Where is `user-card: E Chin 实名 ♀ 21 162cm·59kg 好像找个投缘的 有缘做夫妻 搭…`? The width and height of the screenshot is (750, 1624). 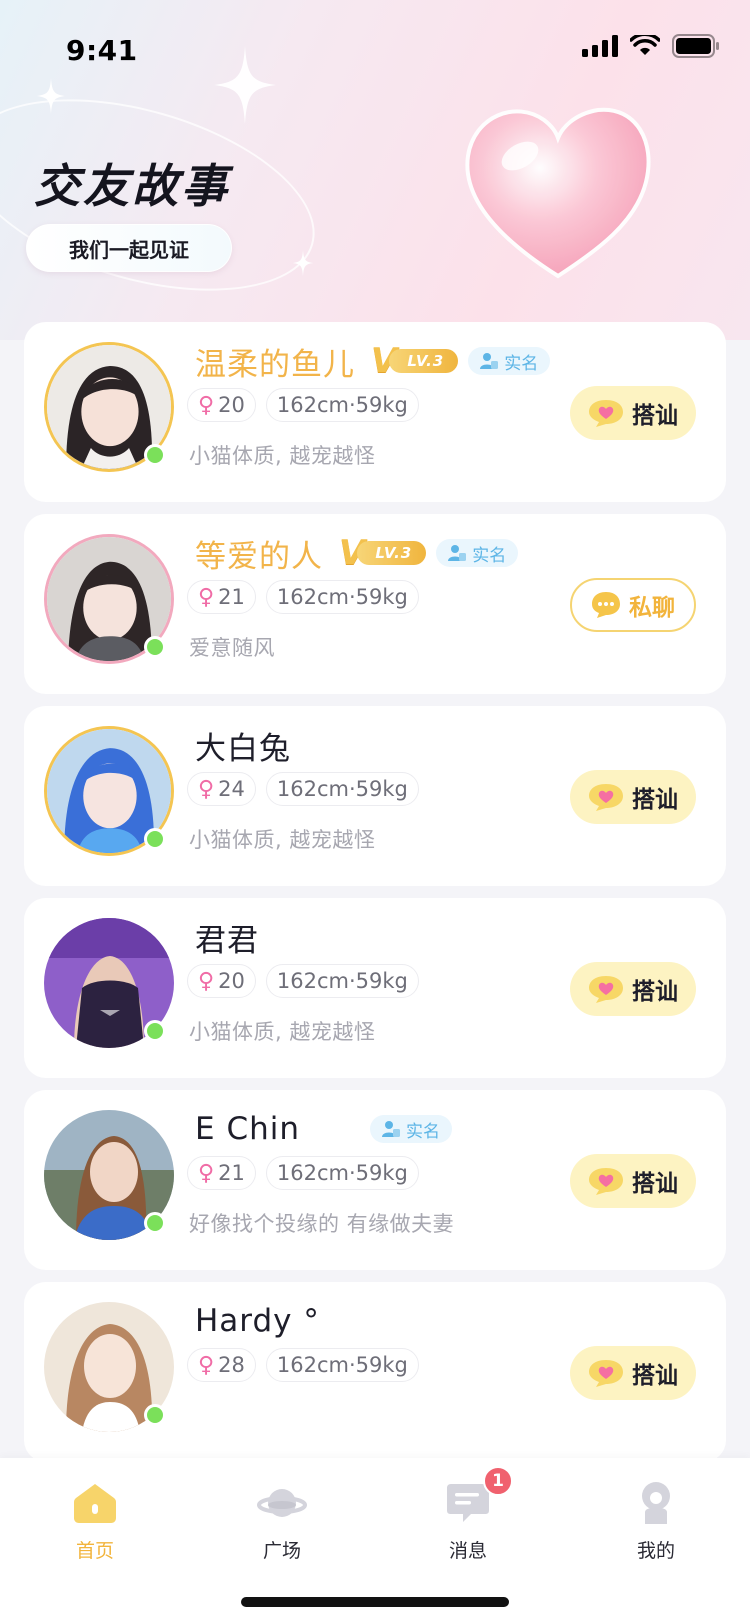 user-card: E Chin 实名 ♀ 21 162cm·59kg 好像找个投缘的 有缘做夫妻 搭… is located at coordinates (375, 1180).